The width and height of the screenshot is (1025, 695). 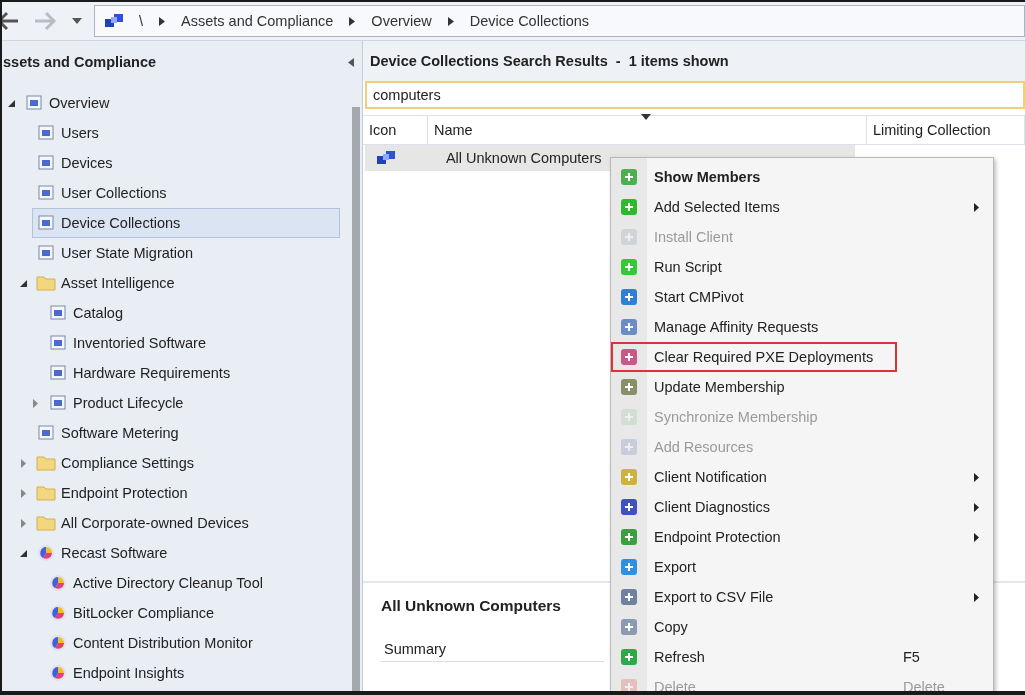 What do you see at coordinates (529, 21) in the screenshot?
I see `breadcrumb-item: Device Collections` at bounding box center [529, 21].